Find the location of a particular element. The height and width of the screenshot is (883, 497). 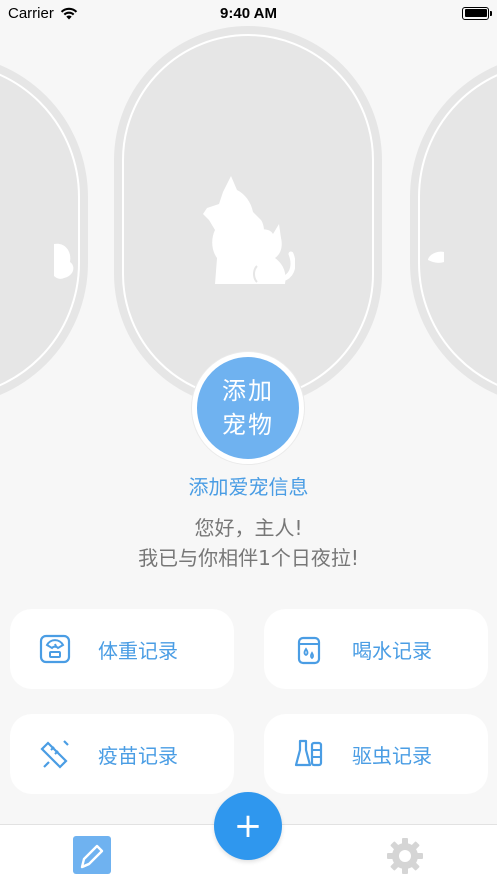

pet-card-next is located at coordinates (457, 230).